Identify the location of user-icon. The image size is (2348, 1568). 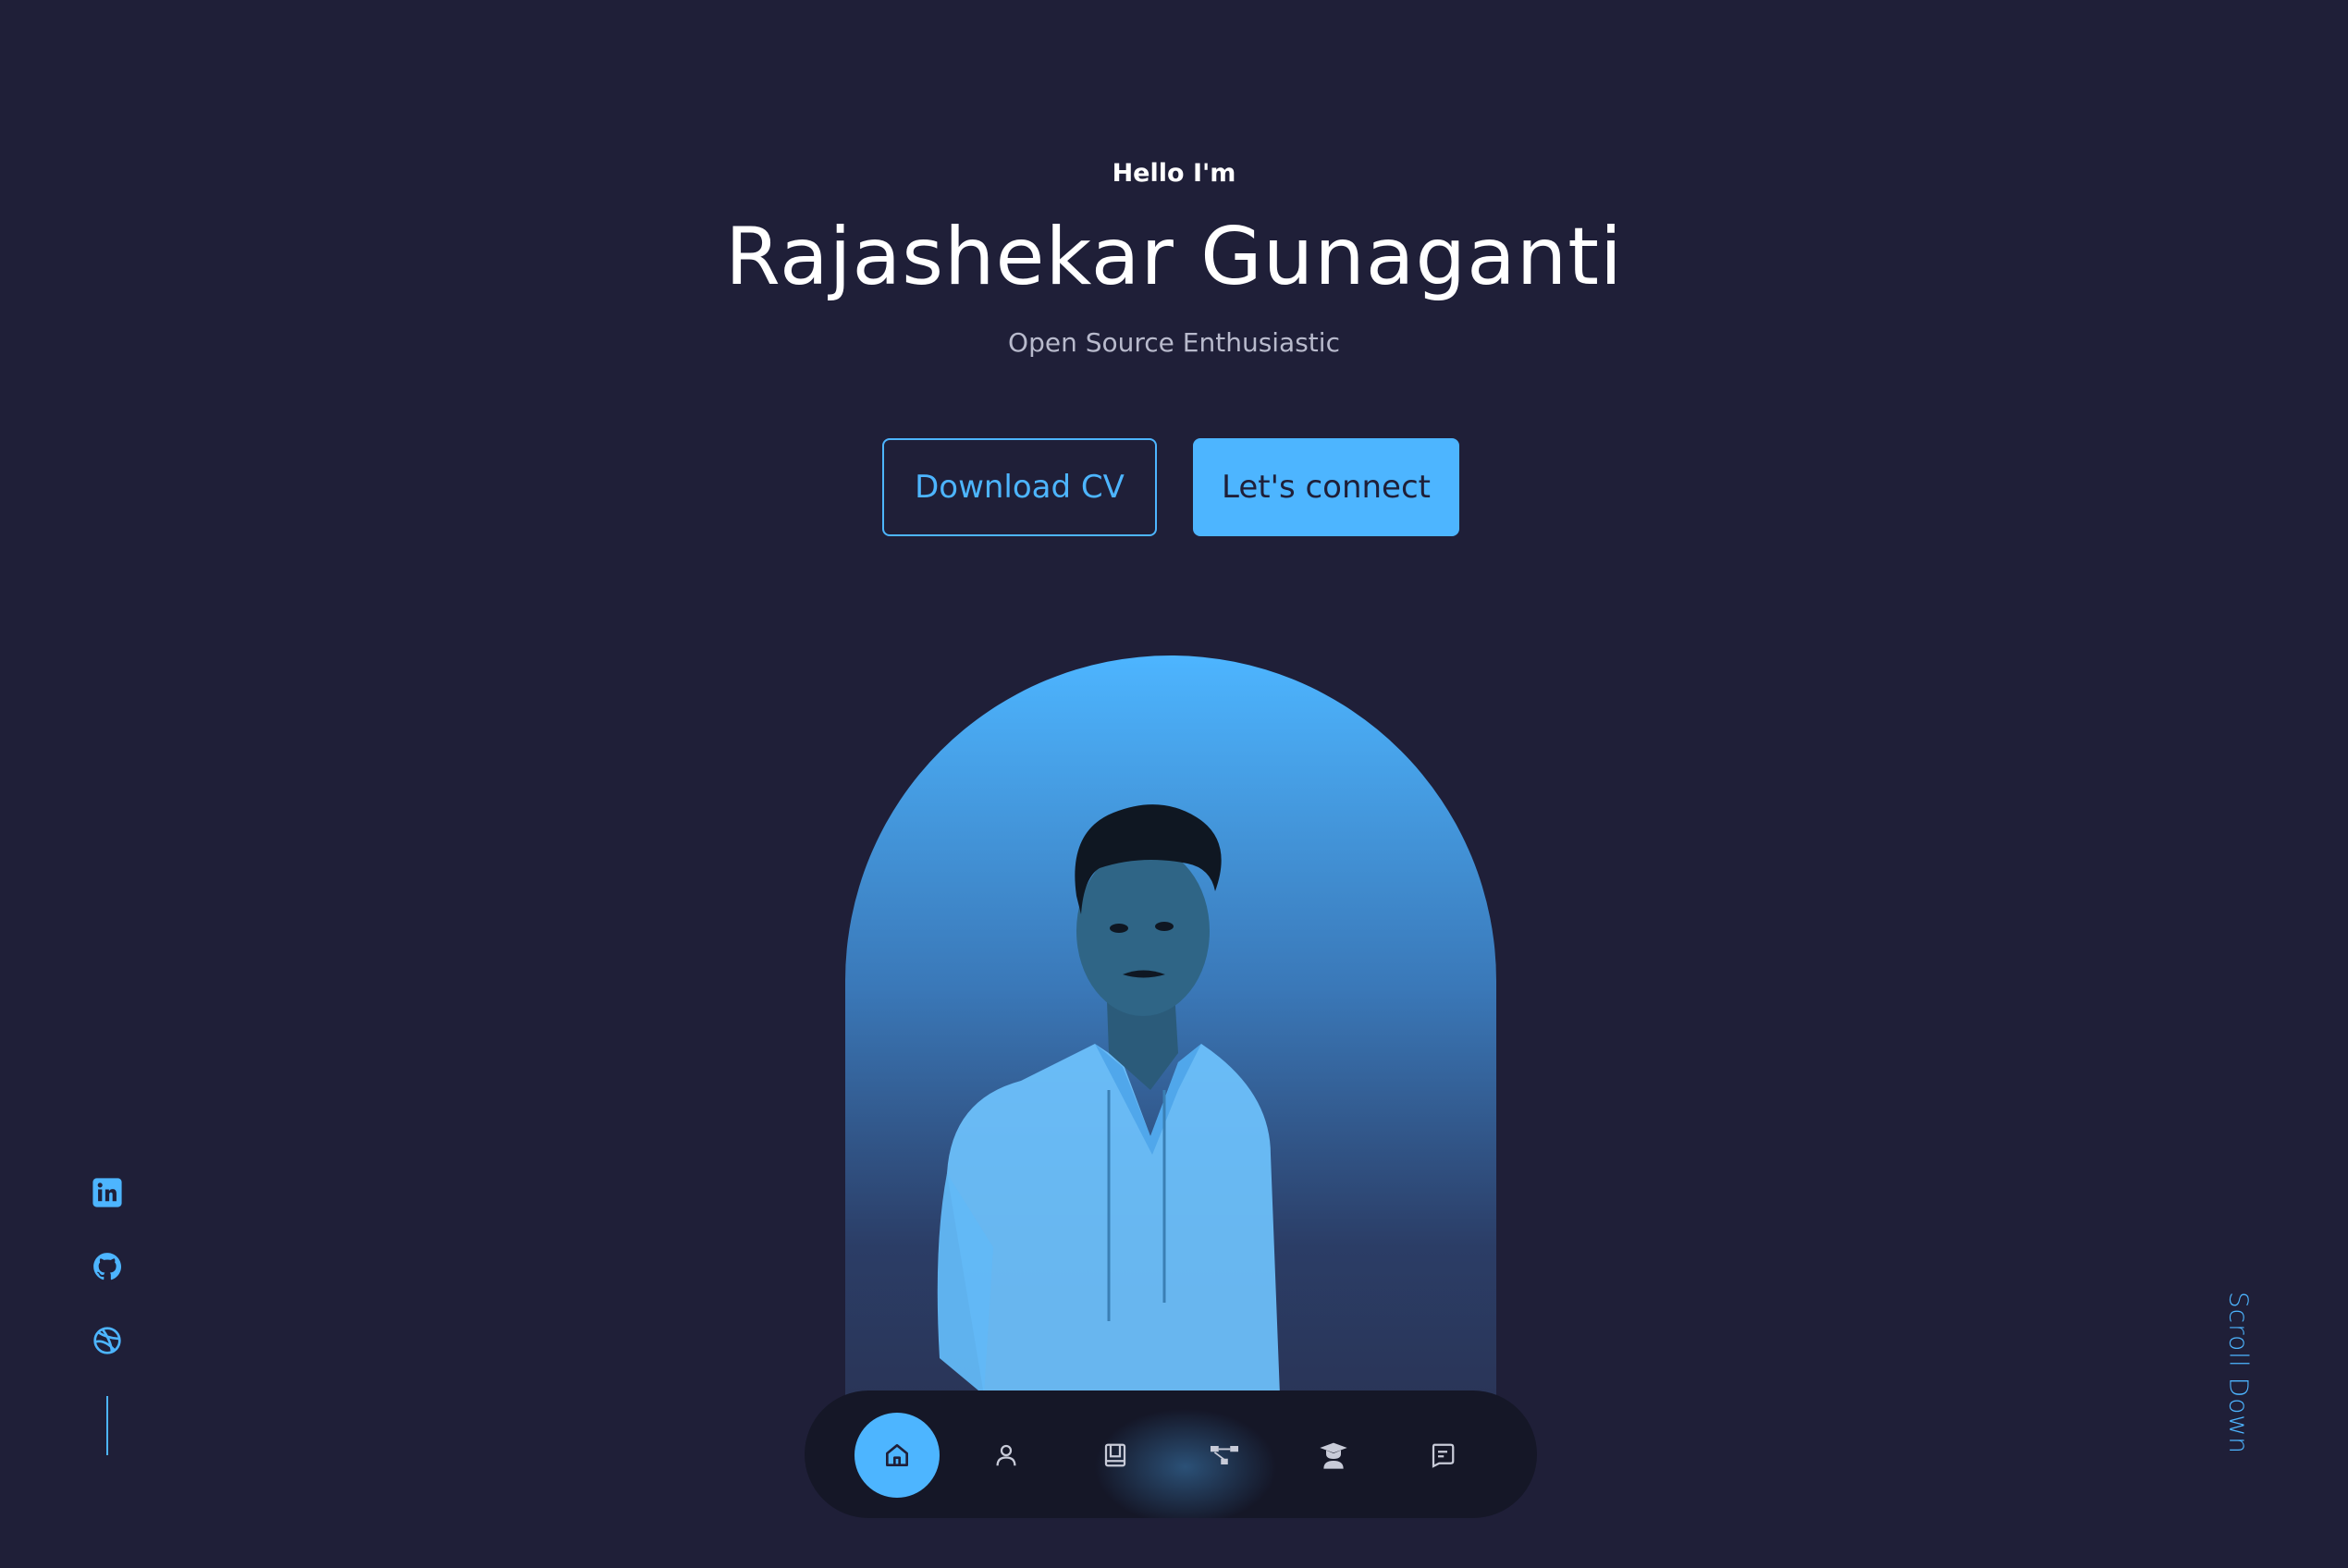
(1006, 1455).